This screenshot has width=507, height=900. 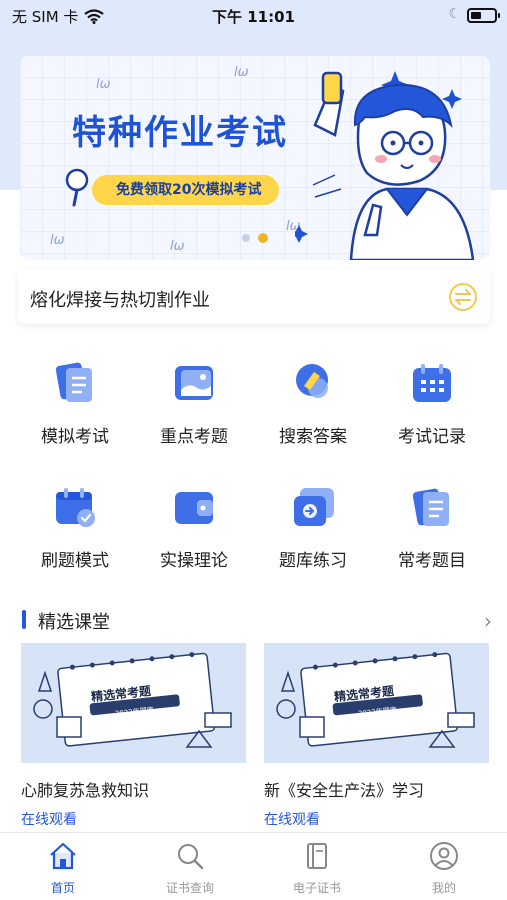 I want to click on grid-item-search-answer: 搜索答案, so click(x=313, y=403).